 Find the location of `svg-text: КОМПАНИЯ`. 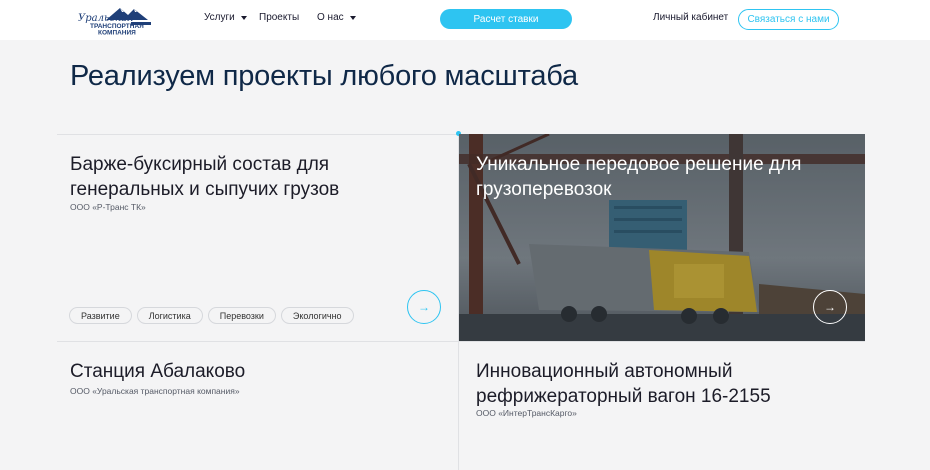

svg-text: КОМПАНИЯ is located at coordinates (117, 33).